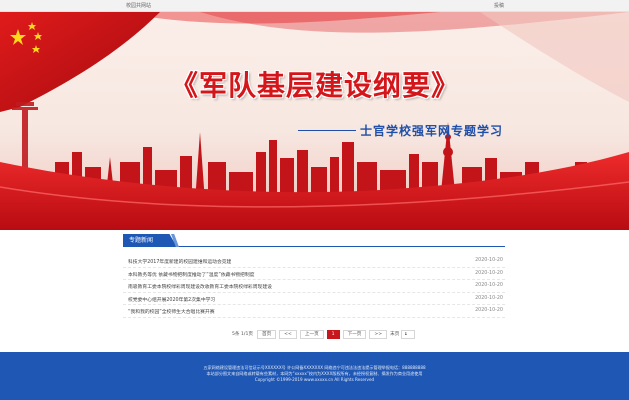  Describe the element at coordinates (314, 240) in the screenshot. I see `section-header: 专题新闻` at that location.